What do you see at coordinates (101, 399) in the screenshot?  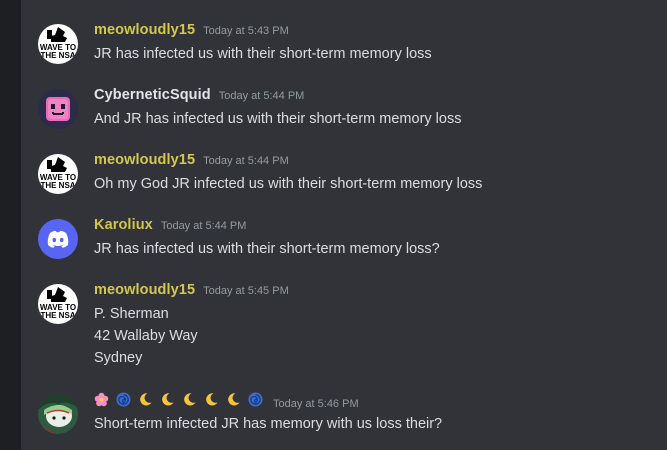 I see `cherry-blossom-icon` at bounding box center [101, 399].